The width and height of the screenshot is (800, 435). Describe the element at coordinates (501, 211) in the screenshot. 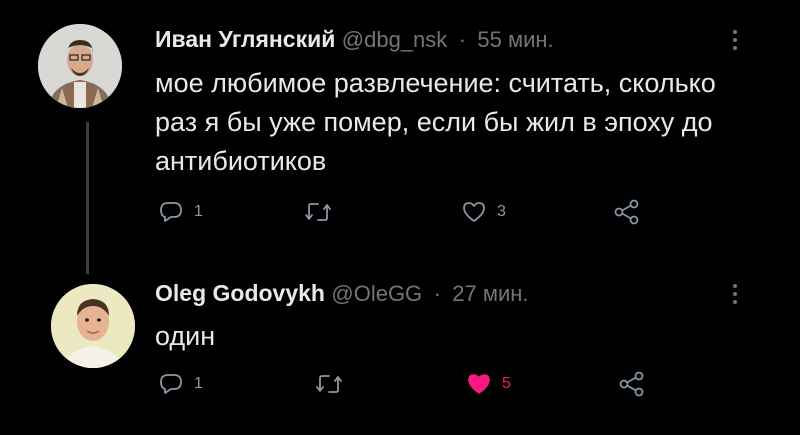

I see `like-count: 3` at that location.